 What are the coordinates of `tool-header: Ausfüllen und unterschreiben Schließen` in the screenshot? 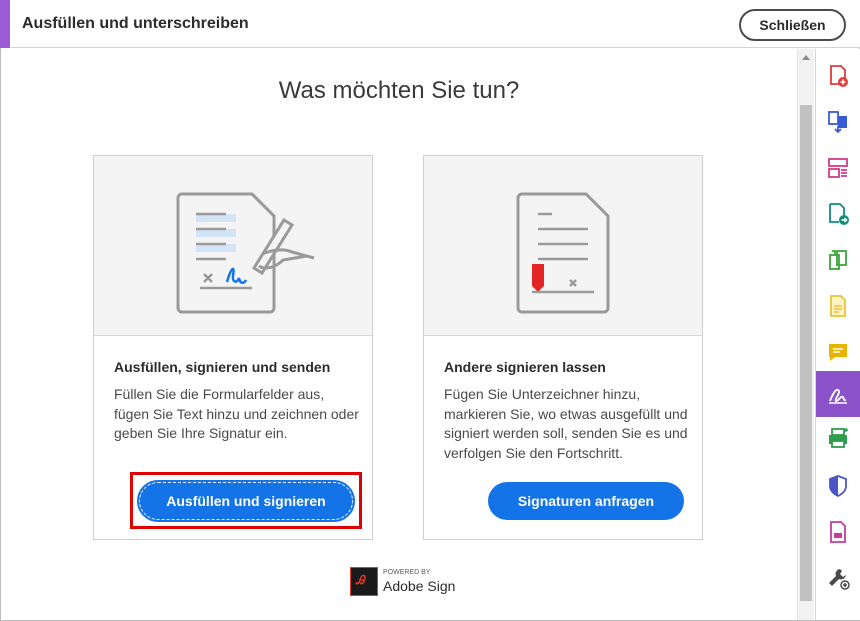 It's located at (430, 24).